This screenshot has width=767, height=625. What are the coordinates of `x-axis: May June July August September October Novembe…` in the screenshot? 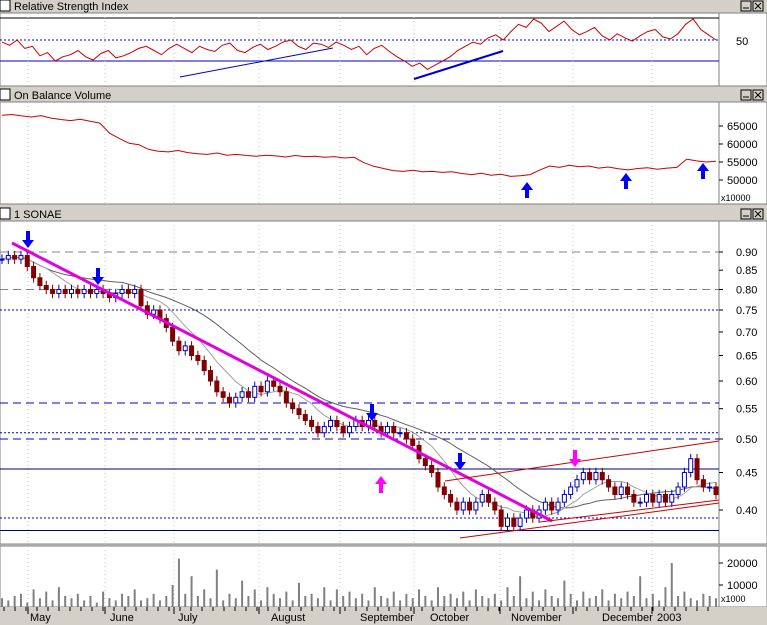 It's located at (383, 616).